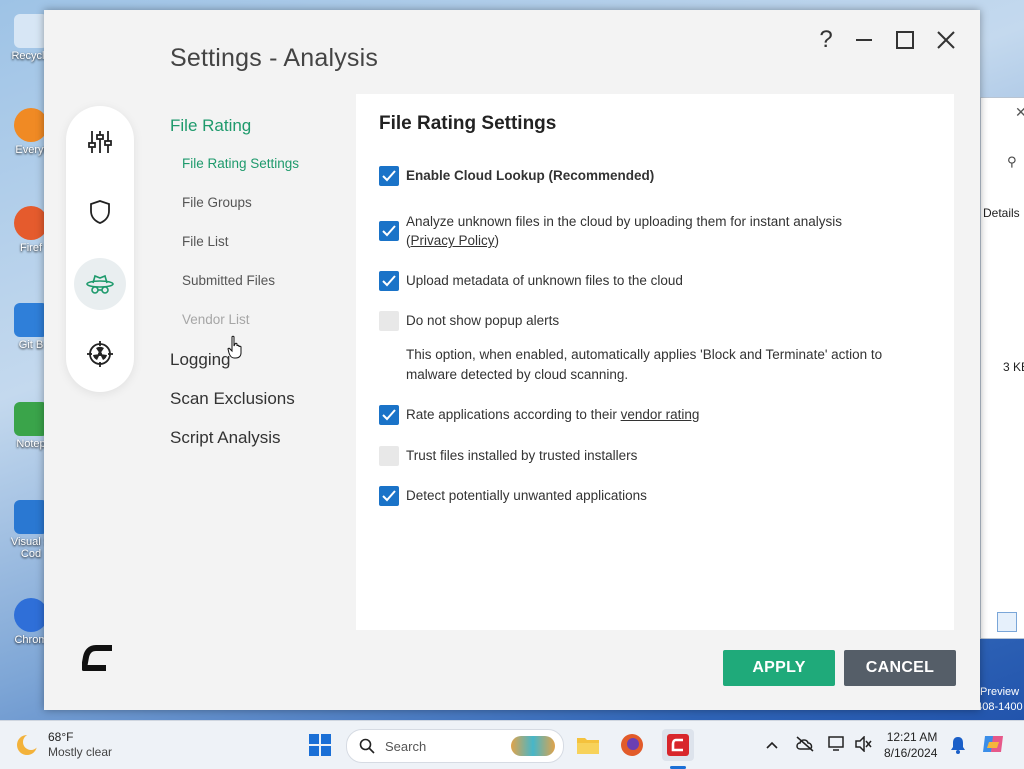  Describe the element at coordinates (367, 746) in the screenshot. I see `search-icon` at that location.